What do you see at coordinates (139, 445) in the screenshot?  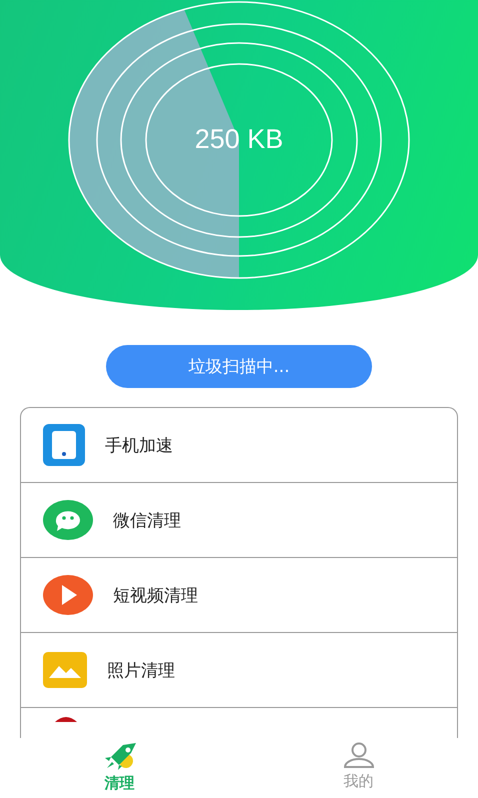 I see `feature-label: 手机加速` at bounding box center [139, 445].